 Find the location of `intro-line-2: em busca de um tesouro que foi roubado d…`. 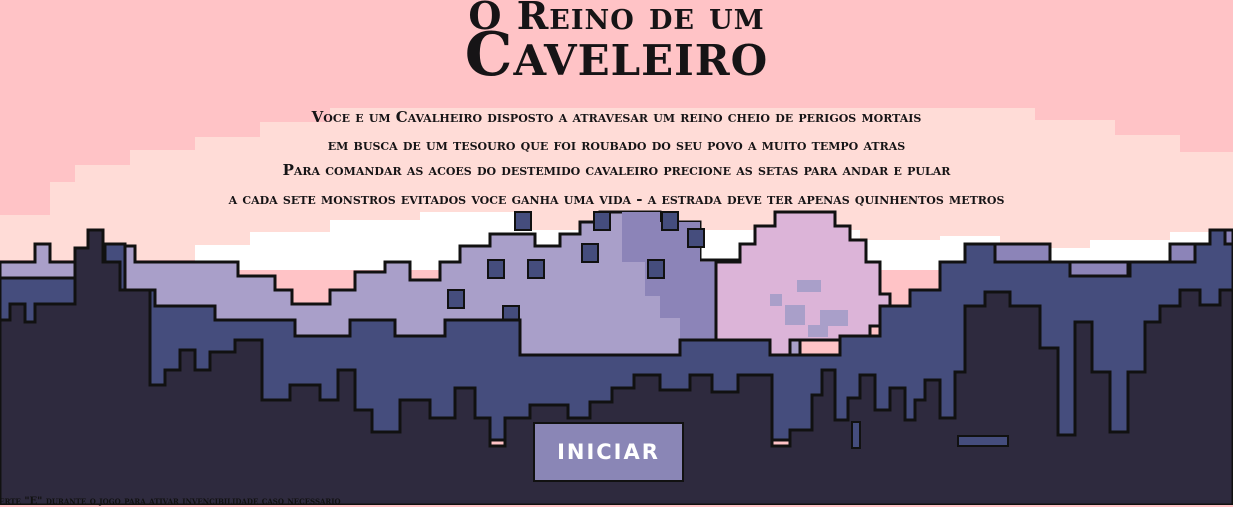

intro-line-2: em busca de um tesouro que foi roubado d… is located at coordinates (616, 145).